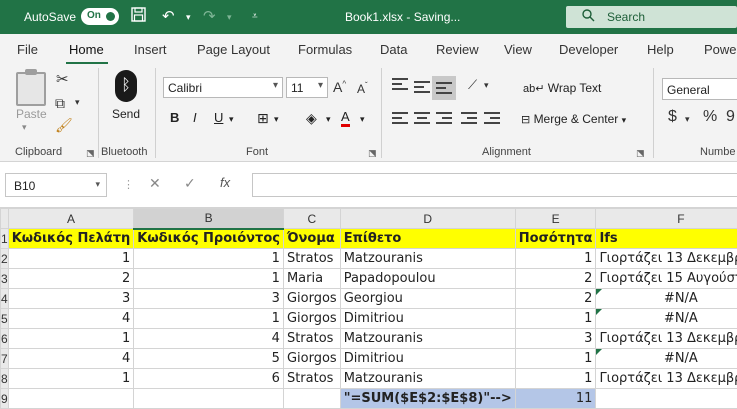  What do you see at coordinates (311, 239) in the screenshot?
I see `cell: Όνομα` at bounding box center [311, 239].